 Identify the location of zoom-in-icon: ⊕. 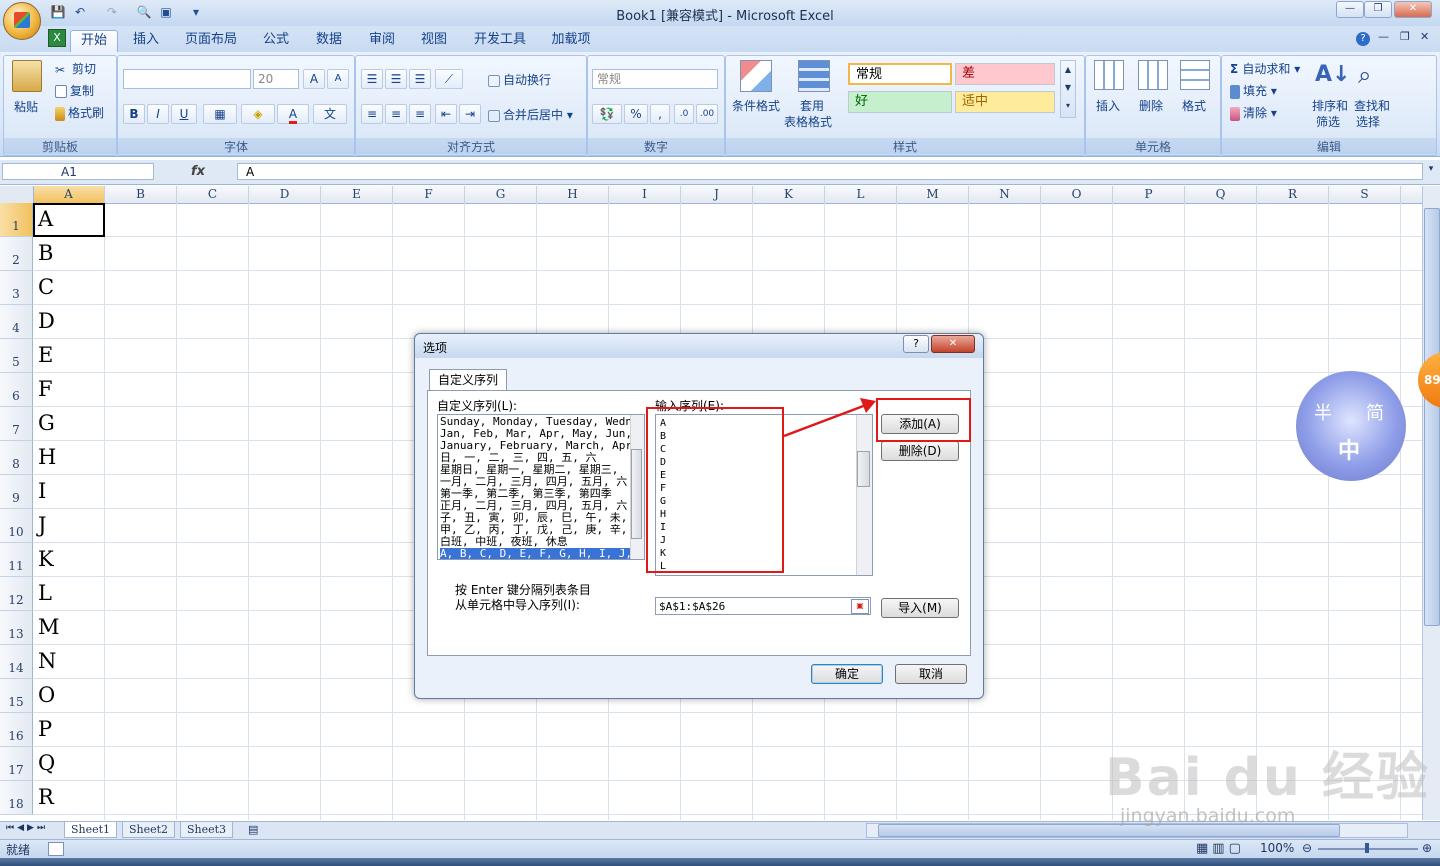
(1427, 848).